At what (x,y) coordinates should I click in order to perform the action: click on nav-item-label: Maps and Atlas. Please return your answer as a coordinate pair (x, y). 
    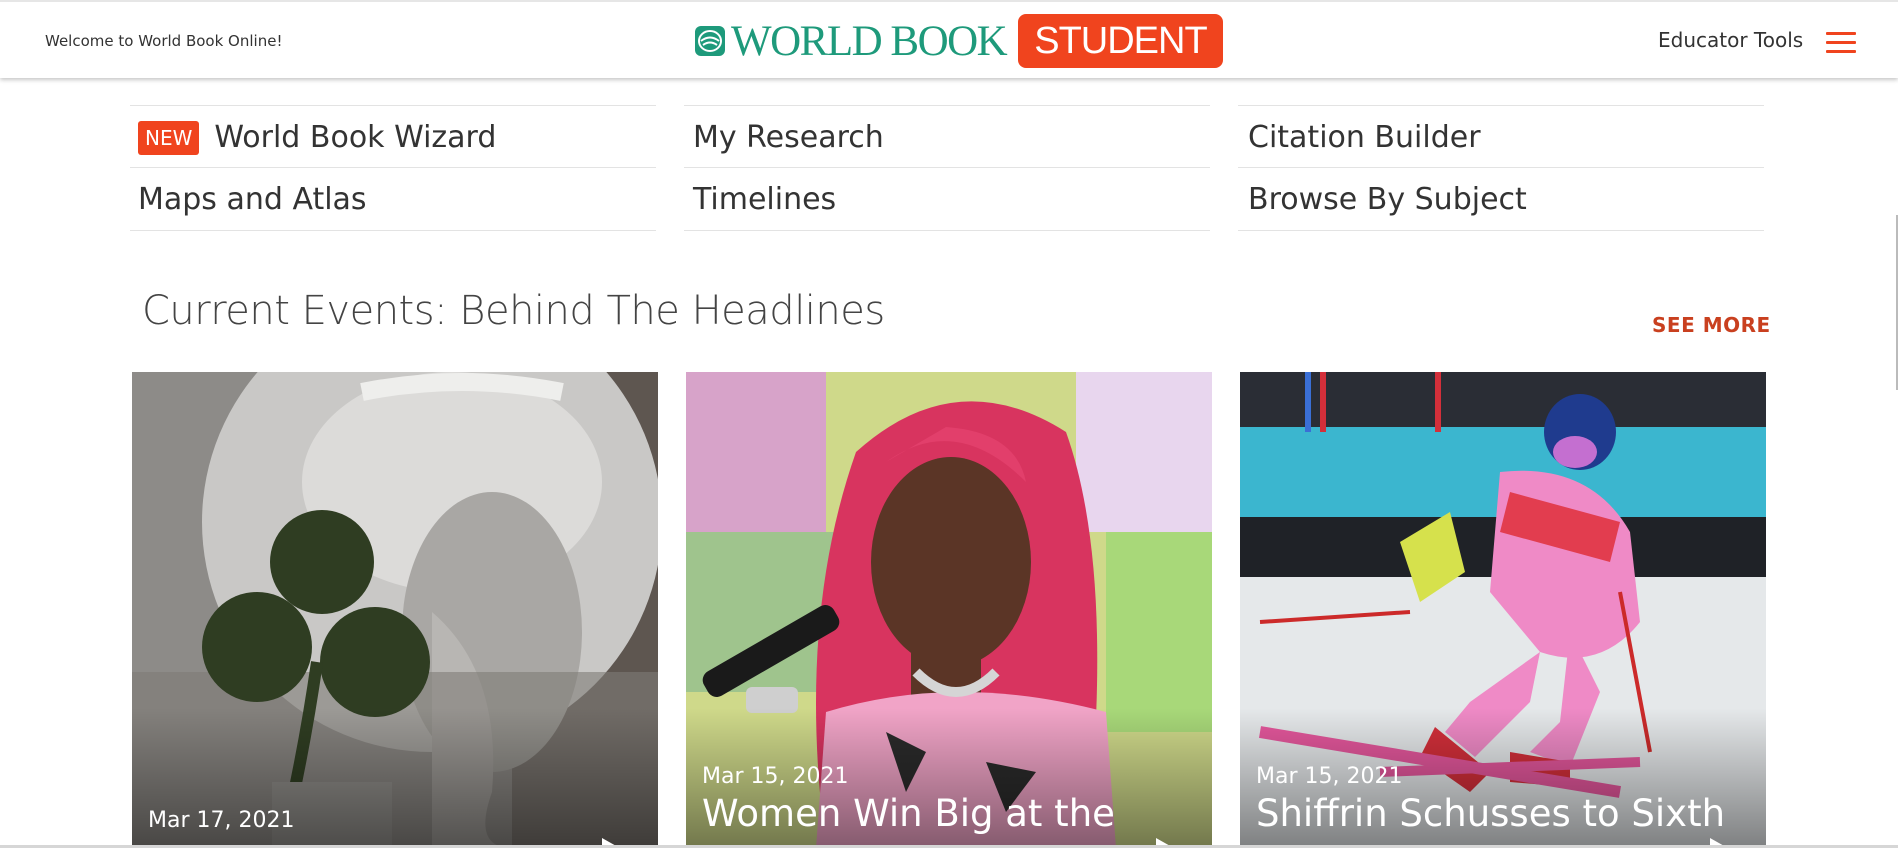
    Looking at the image, I should click on (252, 199).